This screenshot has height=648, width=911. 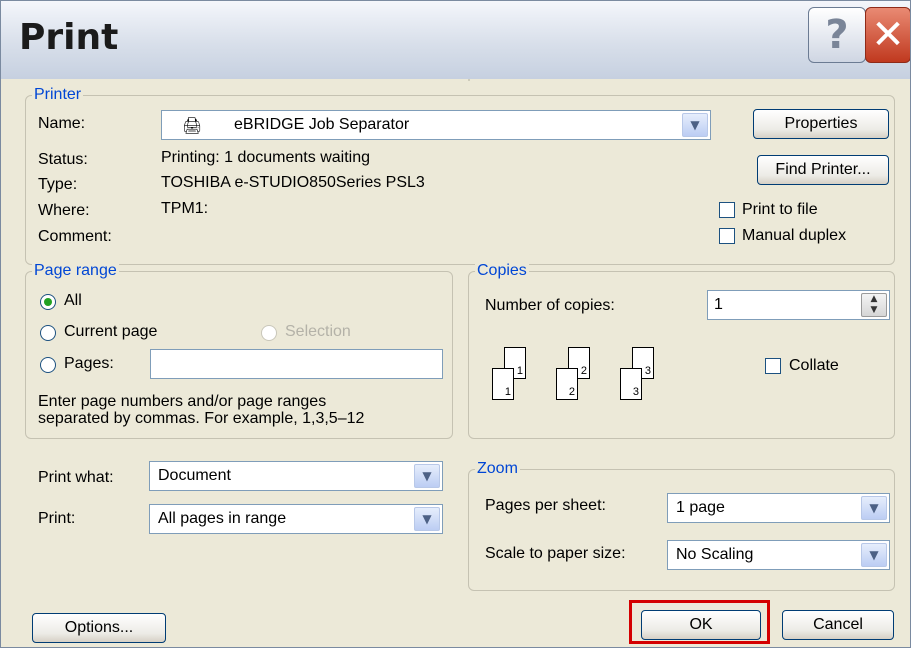 What do you see at coordinates (75, 236) in the screenshot?
I see `comment-label: Comment:` at bounding box center [75, 236].